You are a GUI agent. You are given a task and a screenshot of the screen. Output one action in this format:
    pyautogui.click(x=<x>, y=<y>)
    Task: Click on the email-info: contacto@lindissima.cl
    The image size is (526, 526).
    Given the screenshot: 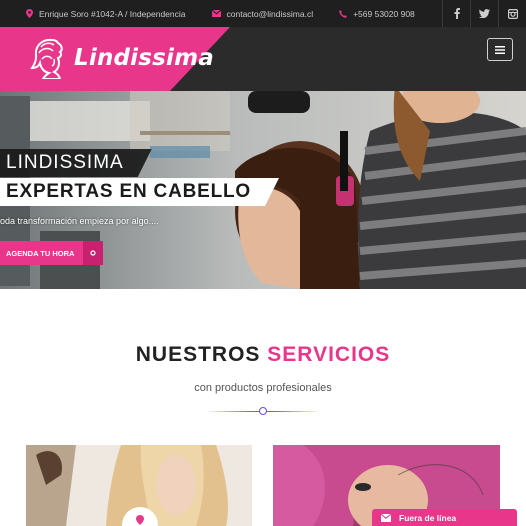 What is the action you would take?
    pyautogui.click(x=262, y=14)
    